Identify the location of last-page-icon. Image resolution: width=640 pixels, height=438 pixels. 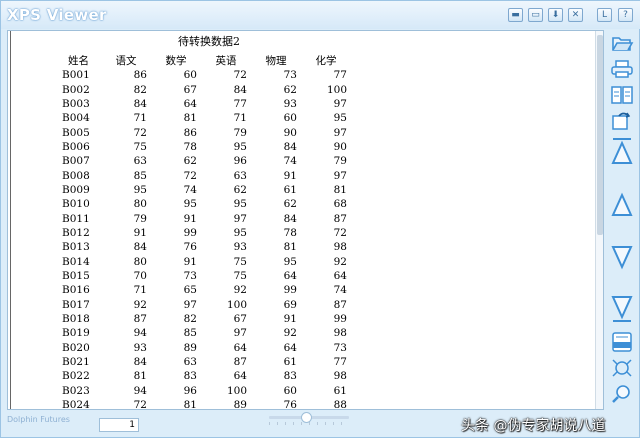
(622, 309).